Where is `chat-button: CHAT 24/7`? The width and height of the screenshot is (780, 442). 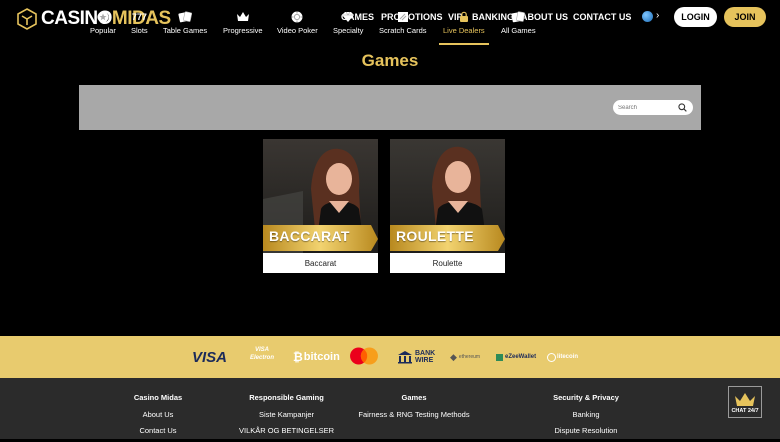
chat-button: CHAT 24/7 is located at coordinates (745, 402).